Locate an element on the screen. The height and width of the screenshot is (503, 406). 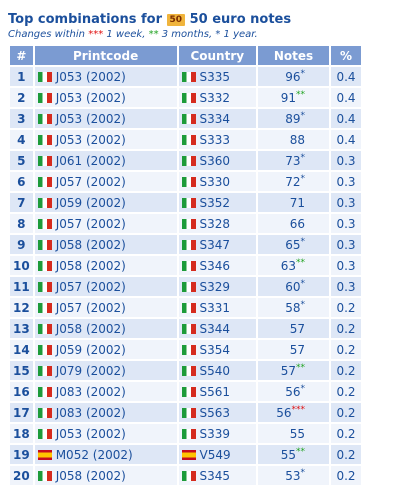
table-row: 19 M052 (2002) V549 55** 0.2 is located at coordinates (185, 454).